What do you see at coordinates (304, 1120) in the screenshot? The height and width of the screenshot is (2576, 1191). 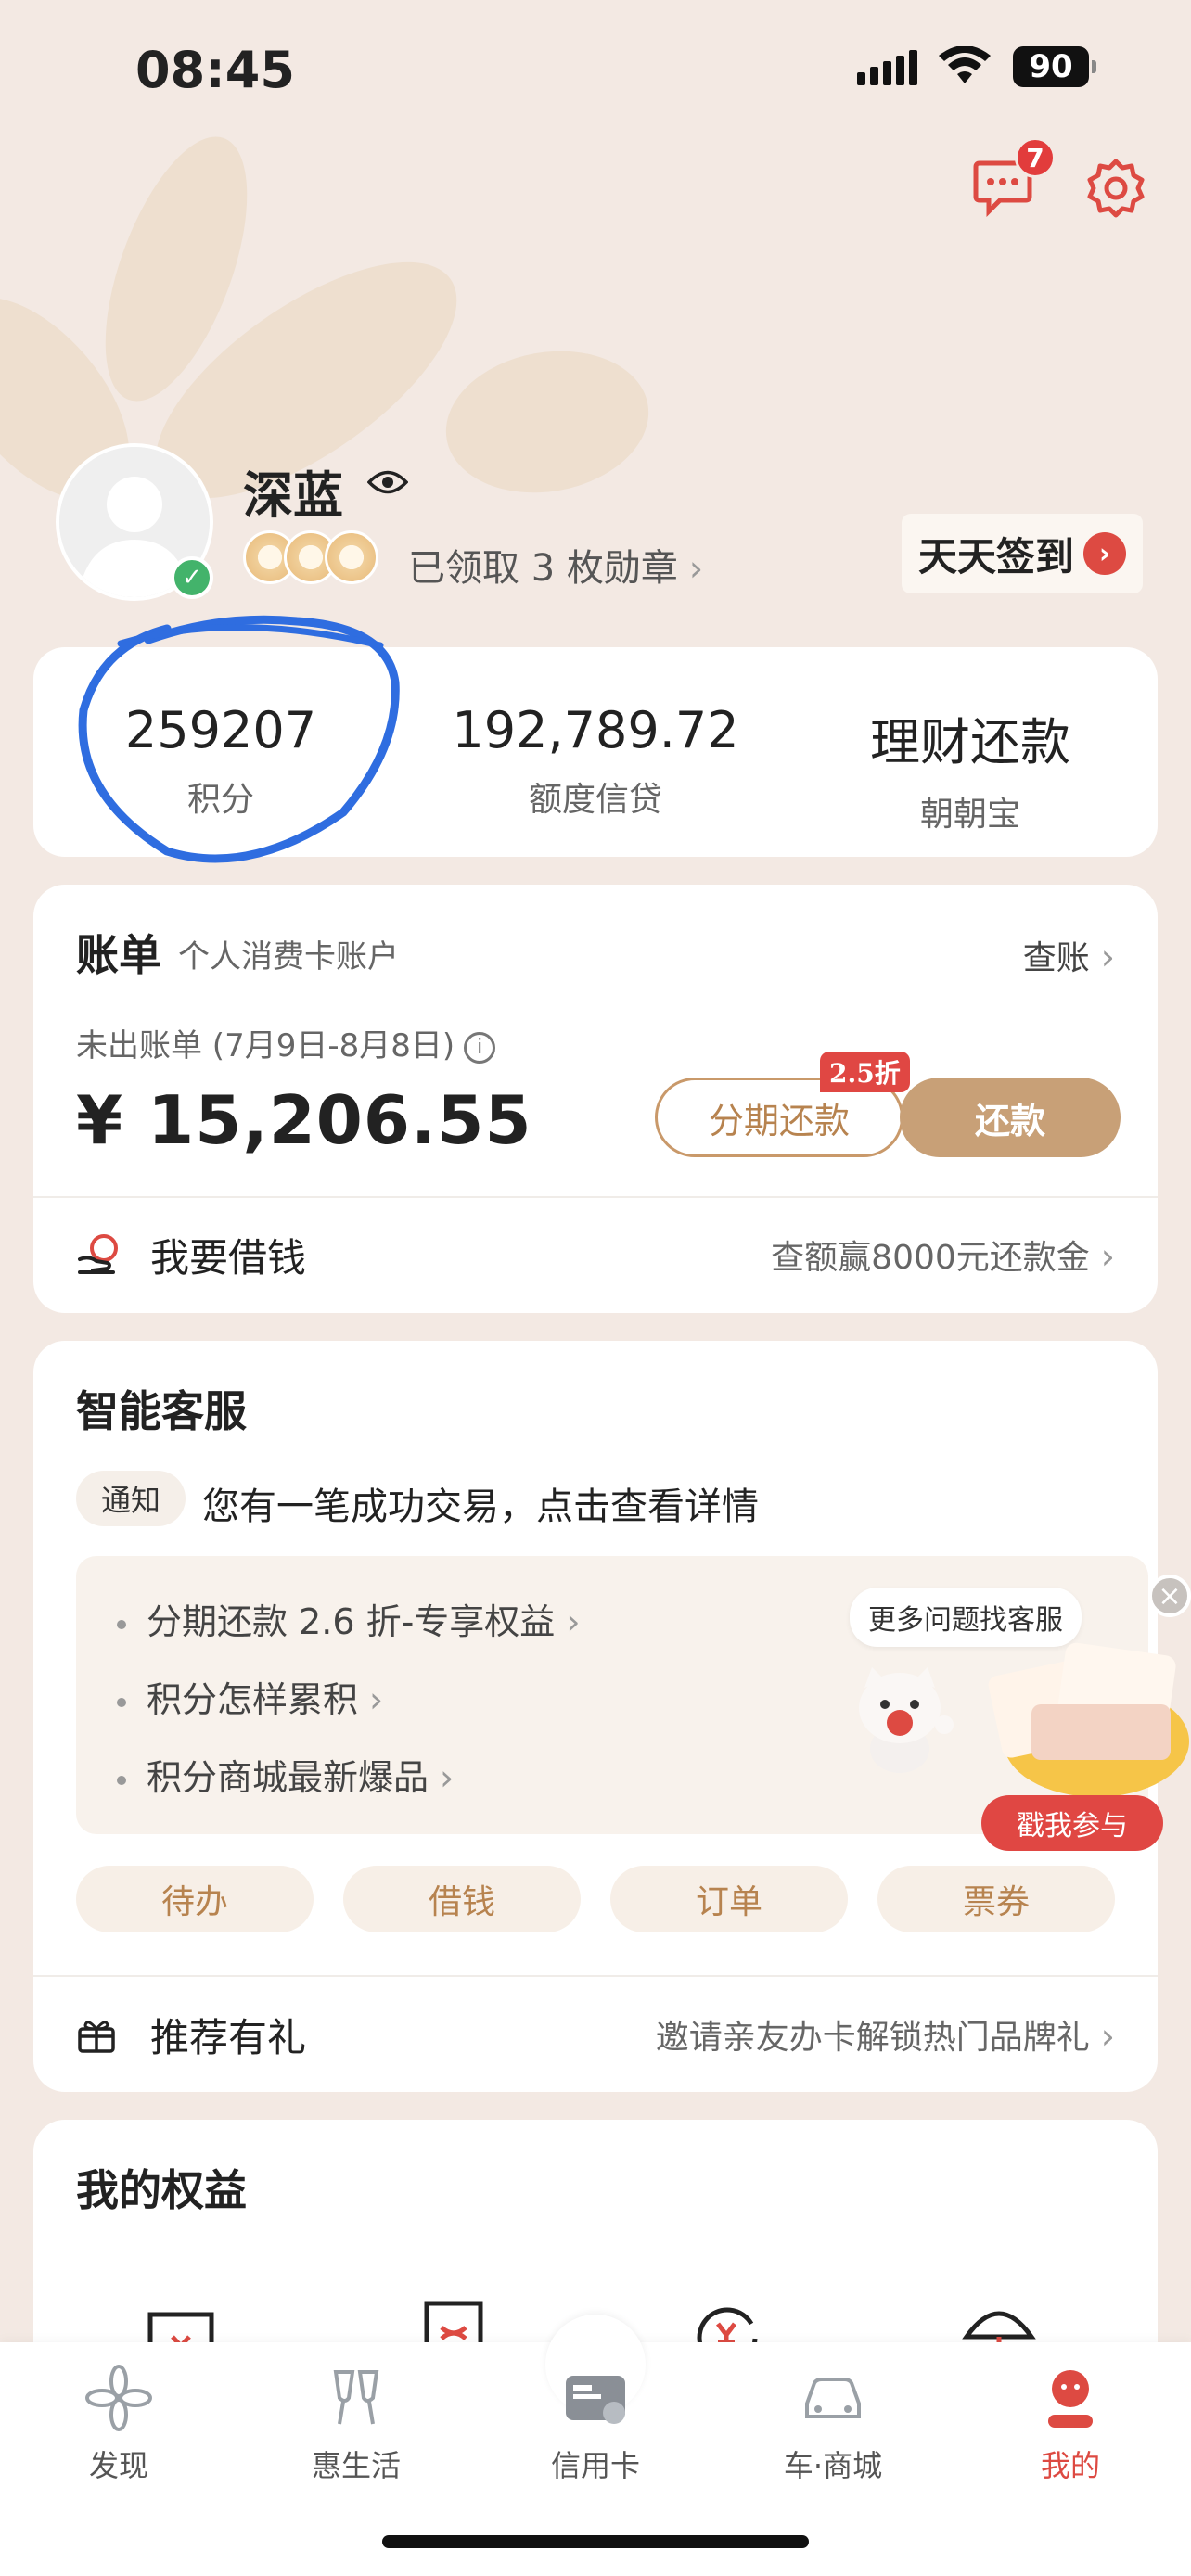 I see `bill-amount: ¥ 15,206.55` at bounding box center [304, 1120].